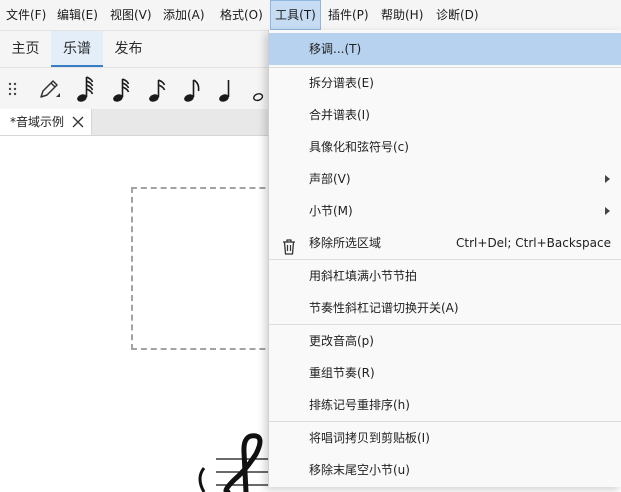 Image resolution: width=621 pixels, height=492 pixels. I want to click on menu-item-respell-pitches: 更改音高(p), so click(445, 341).